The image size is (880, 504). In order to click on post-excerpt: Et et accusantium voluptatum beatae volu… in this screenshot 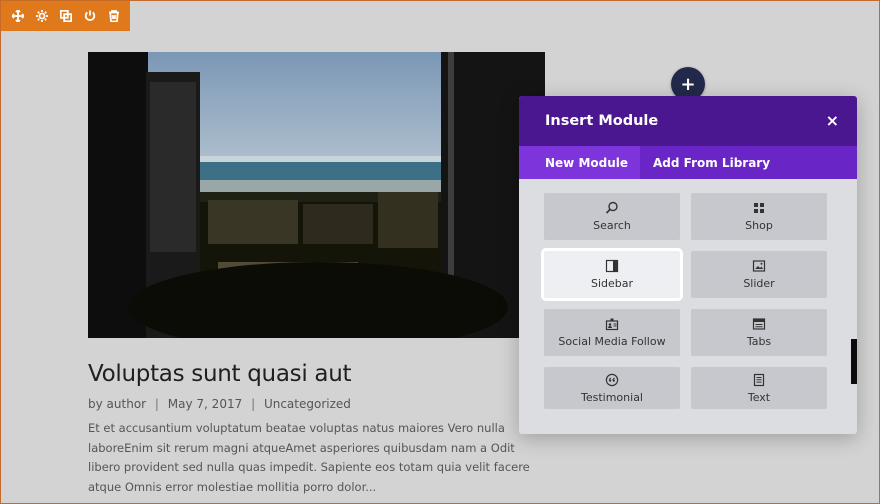, I will do `click(309, 457)`.